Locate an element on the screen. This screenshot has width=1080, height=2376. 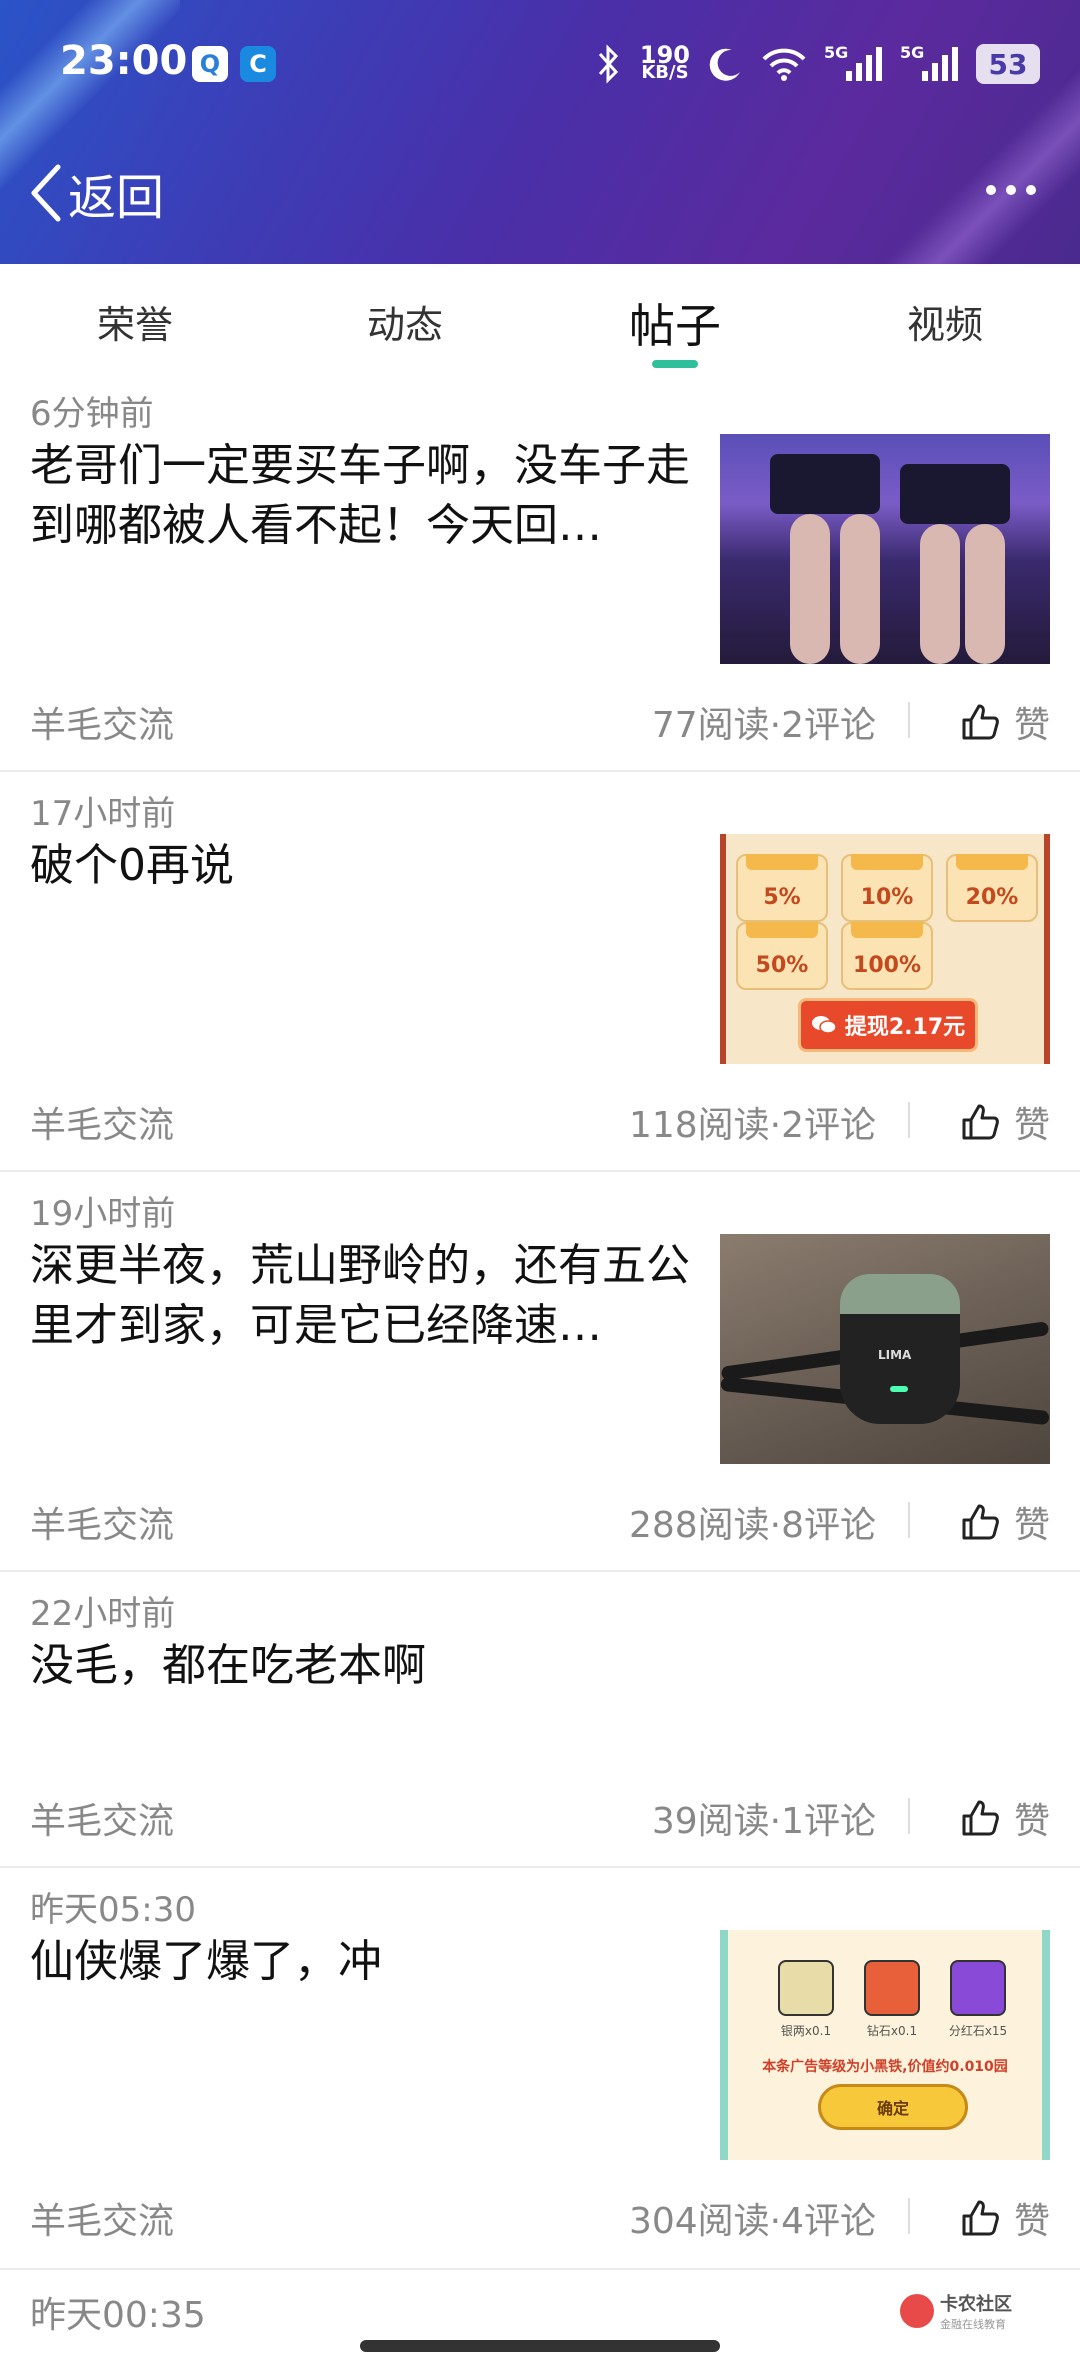
reward-note: 本条广告等级为小黑铁,价值约0.010园 is located at coordinates (885, 2067).